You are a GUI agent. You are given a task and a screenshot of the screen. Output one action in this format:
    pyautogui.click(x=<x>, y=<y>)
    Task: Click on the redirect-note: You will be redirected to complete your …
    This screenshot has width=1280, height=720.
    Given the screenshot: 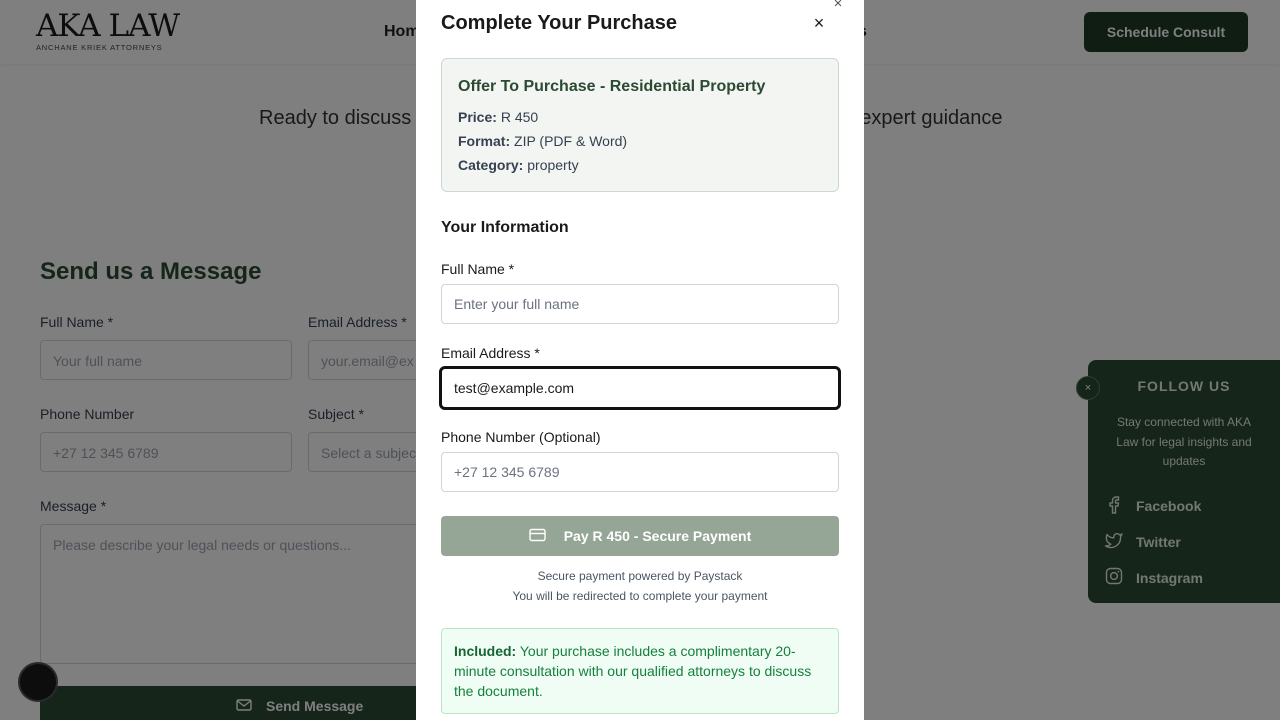 What is the action you would take?
    pyautogui.click(x=640, y=596)
    